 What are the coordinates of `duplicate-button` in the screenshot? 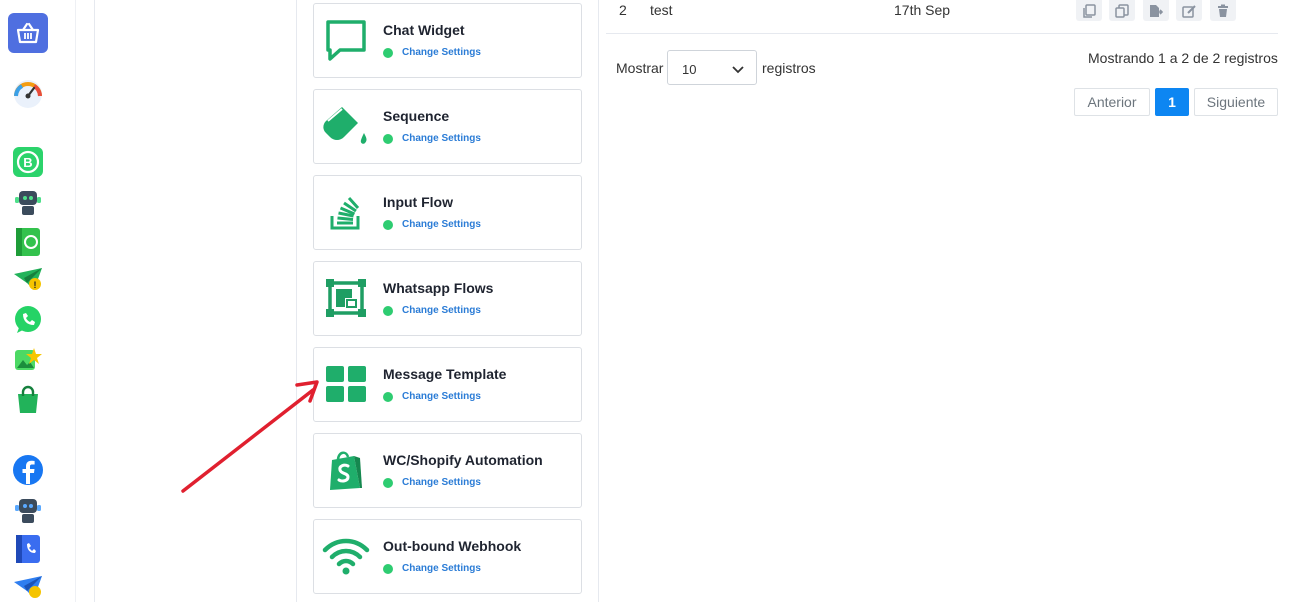 It's located at (1122, 10).